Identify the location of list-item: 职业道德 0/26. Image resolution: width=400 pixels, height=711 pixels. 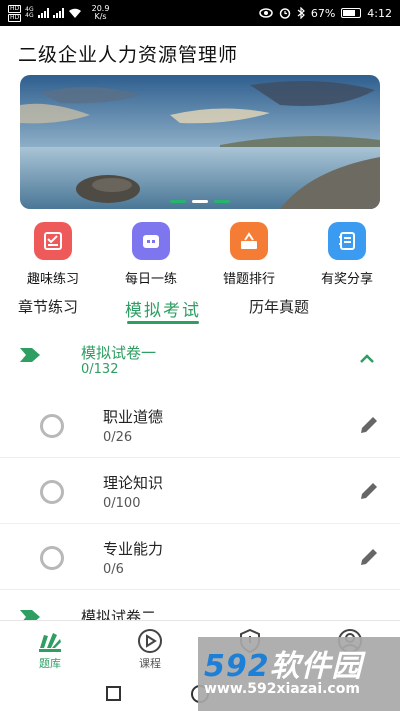
(200, 425).